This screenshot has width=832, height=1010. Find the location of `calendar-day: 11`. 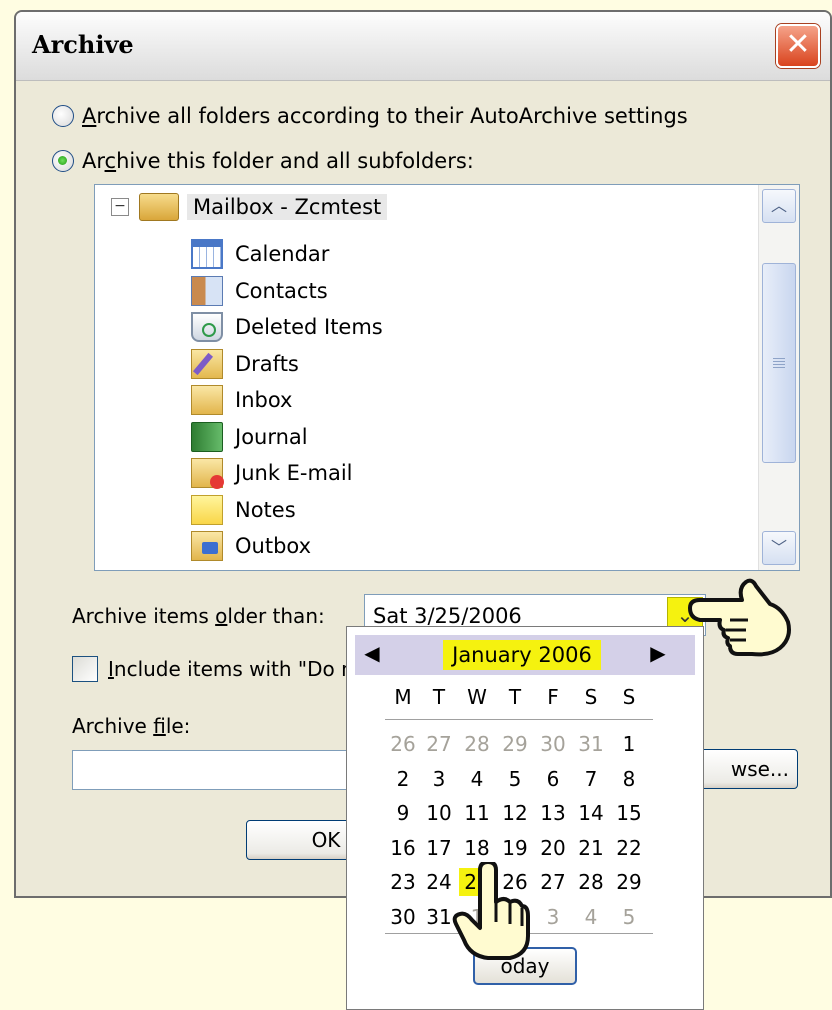

calendar-day: 11 is located at coordinates (477, 813).